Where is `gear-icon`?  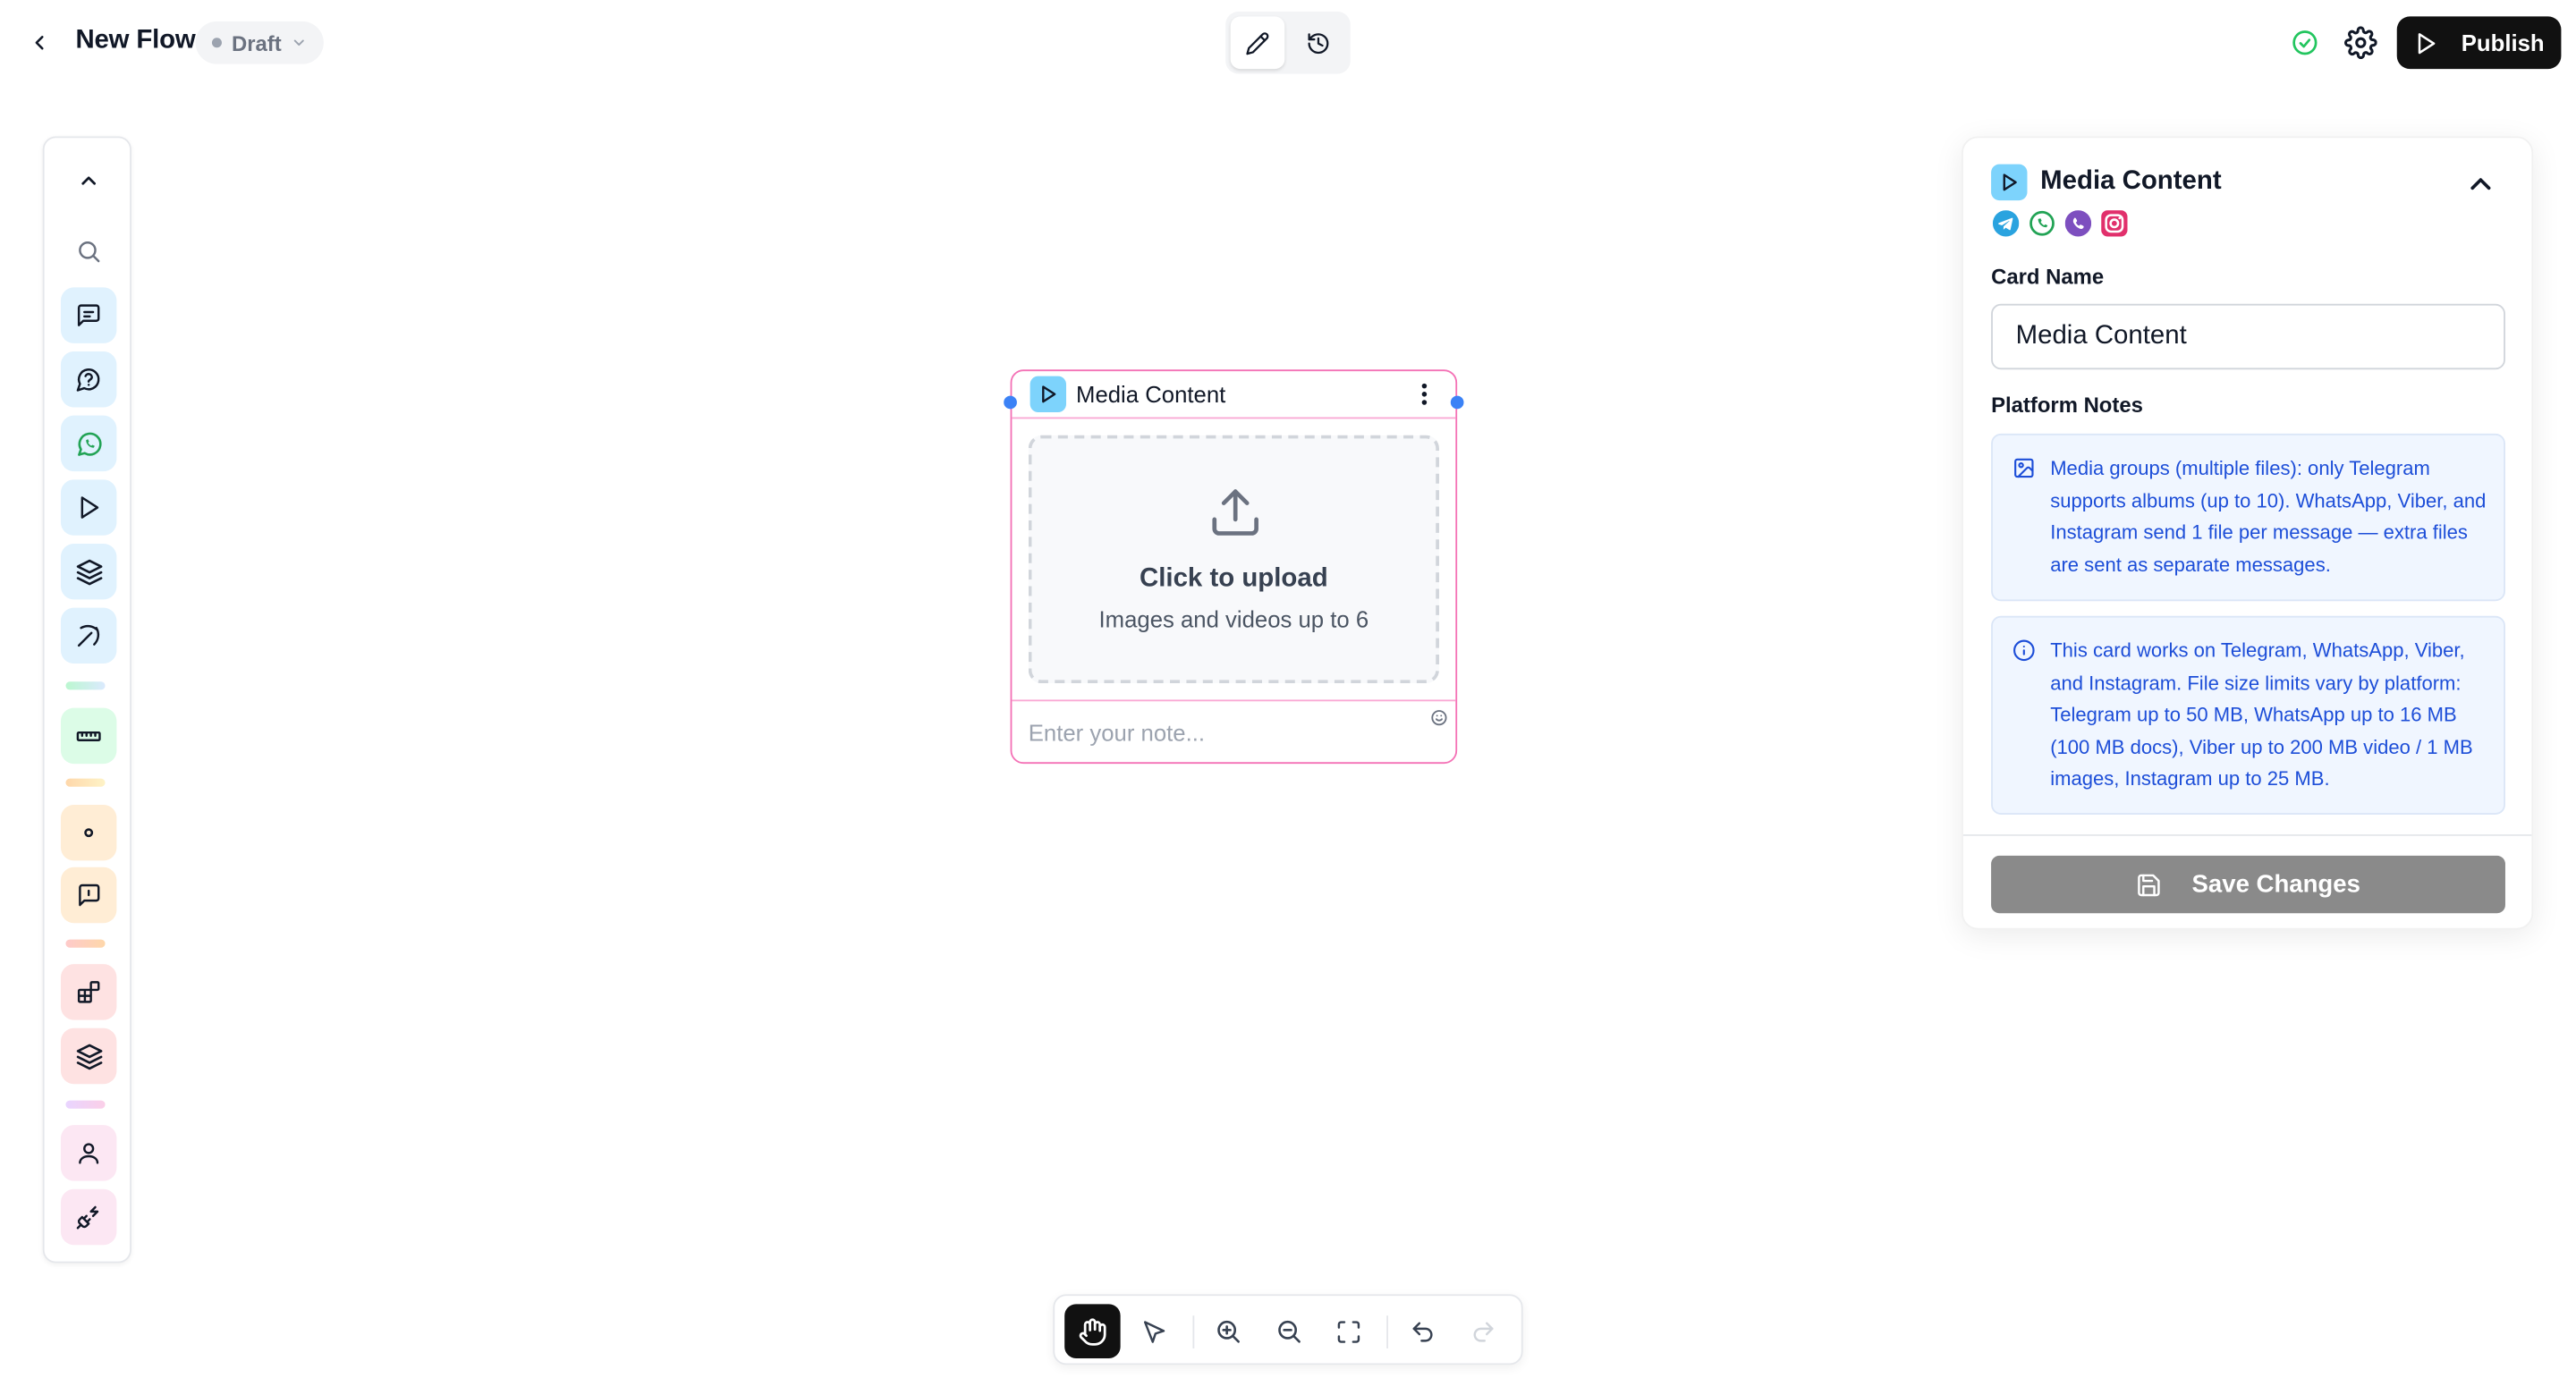
gear-icon is located at coordinates (2360, 43).